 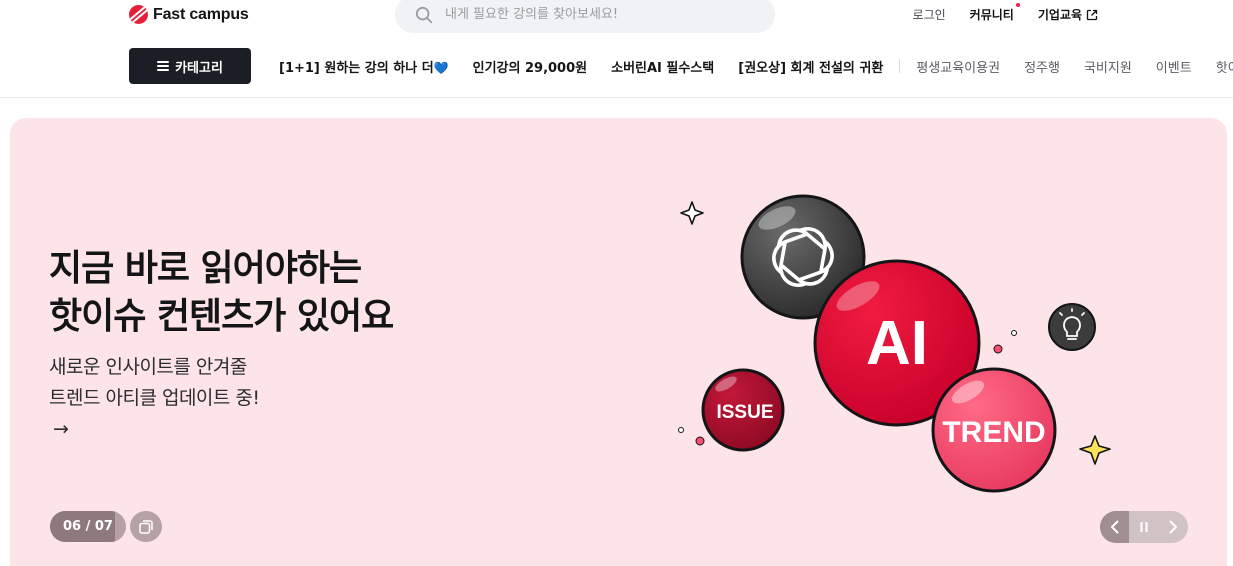 I want to click on banner-subtitle-text: 트렌드 아티클 업데이트 중!, so click(x=154, y=398).